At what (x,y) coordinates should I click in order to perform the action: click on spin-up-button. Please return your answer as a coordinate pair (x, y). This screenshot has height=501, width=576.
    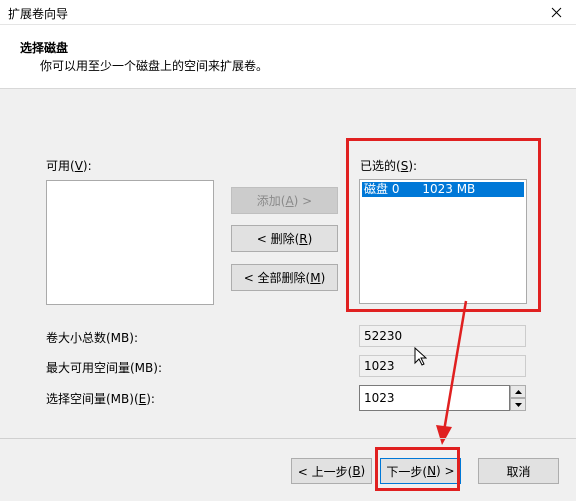
    Looking at the image, I should click on (518, 391).